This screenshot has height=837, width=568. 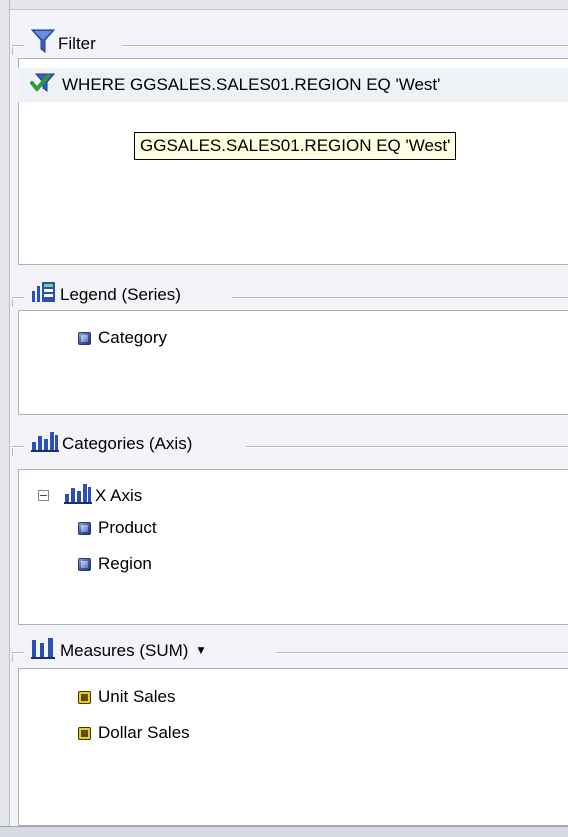 I want to click on x-axis-label: X Axis, so click(x=119, y=495).